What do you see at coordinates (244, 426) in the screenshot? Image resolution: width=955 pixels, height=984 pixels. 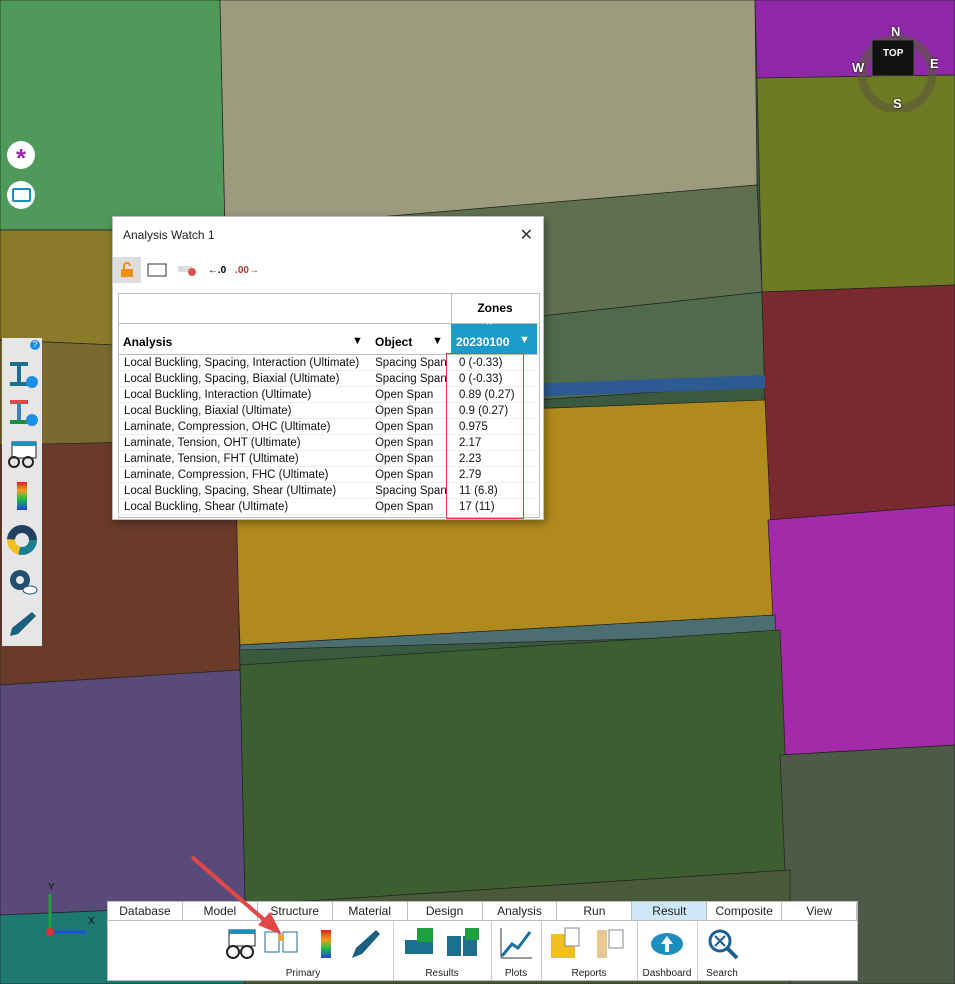 I see `analysis-cell: Laminate, Compression, OHC (Ultimate)` at bounding box center [244, 426].